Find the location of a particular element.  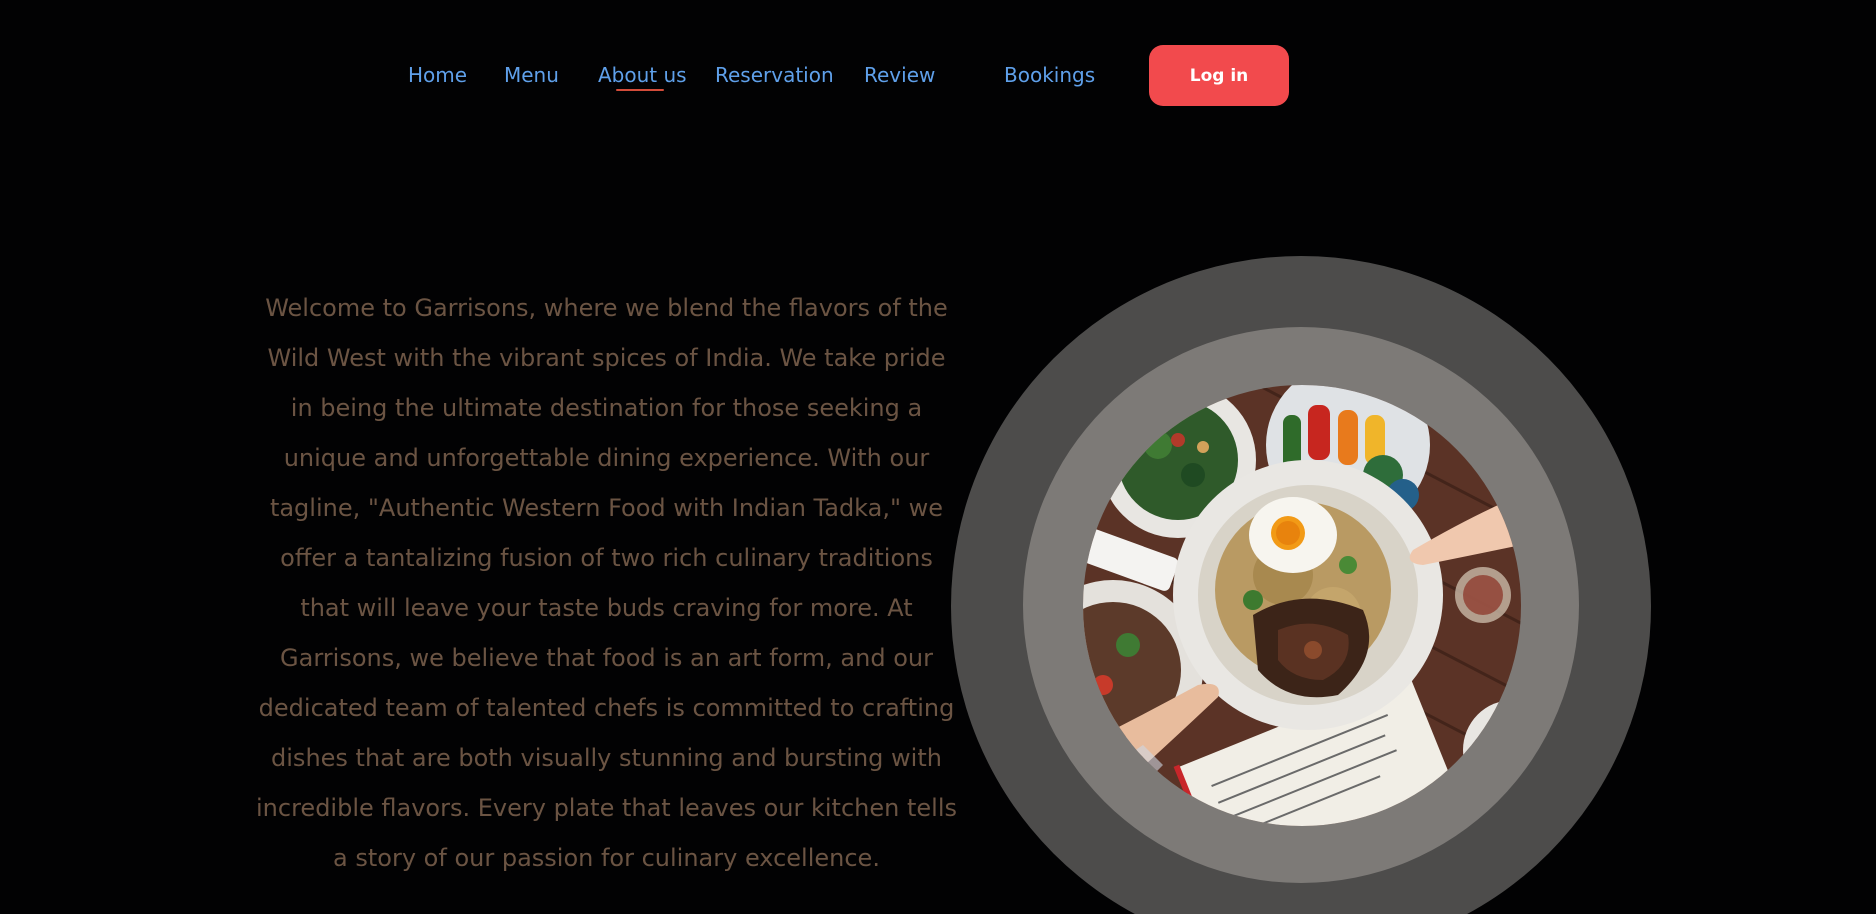

nav-reservation-link: Reservation is located at coordinates (774, 75).